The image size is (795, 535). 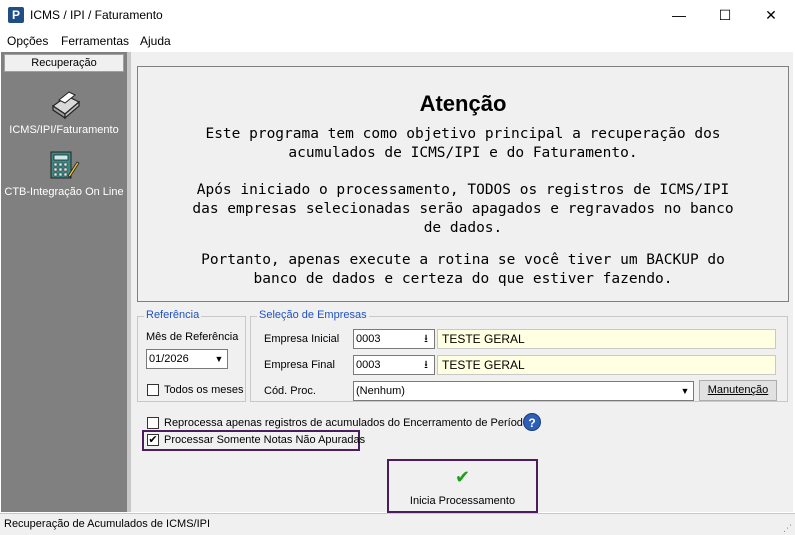 What do you see at coordinates (65, 165) in the screenshot?
I see `calculator-icon` at bounding box center [65, 165].